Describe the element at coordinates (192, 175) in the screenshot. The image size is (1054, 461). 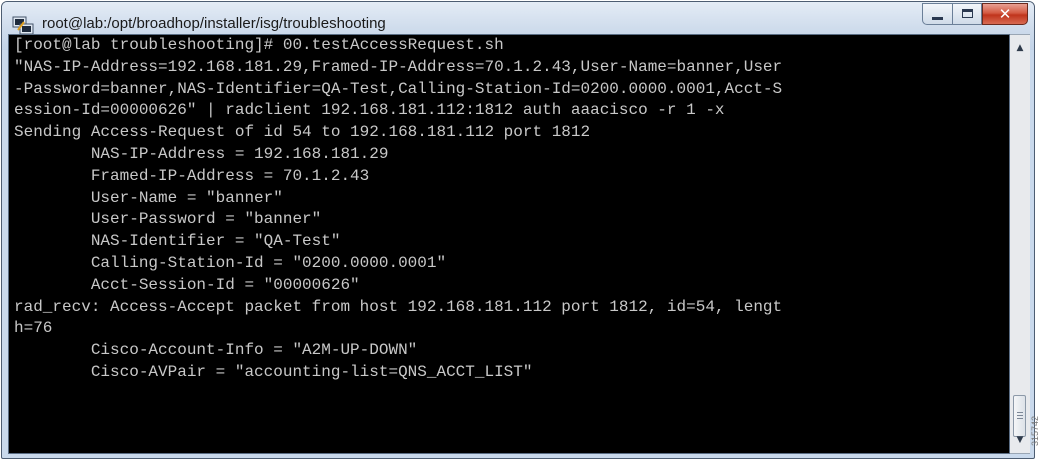
I see `terminal-line: Framed-IP-Address = 70.1.2.43` at that location.